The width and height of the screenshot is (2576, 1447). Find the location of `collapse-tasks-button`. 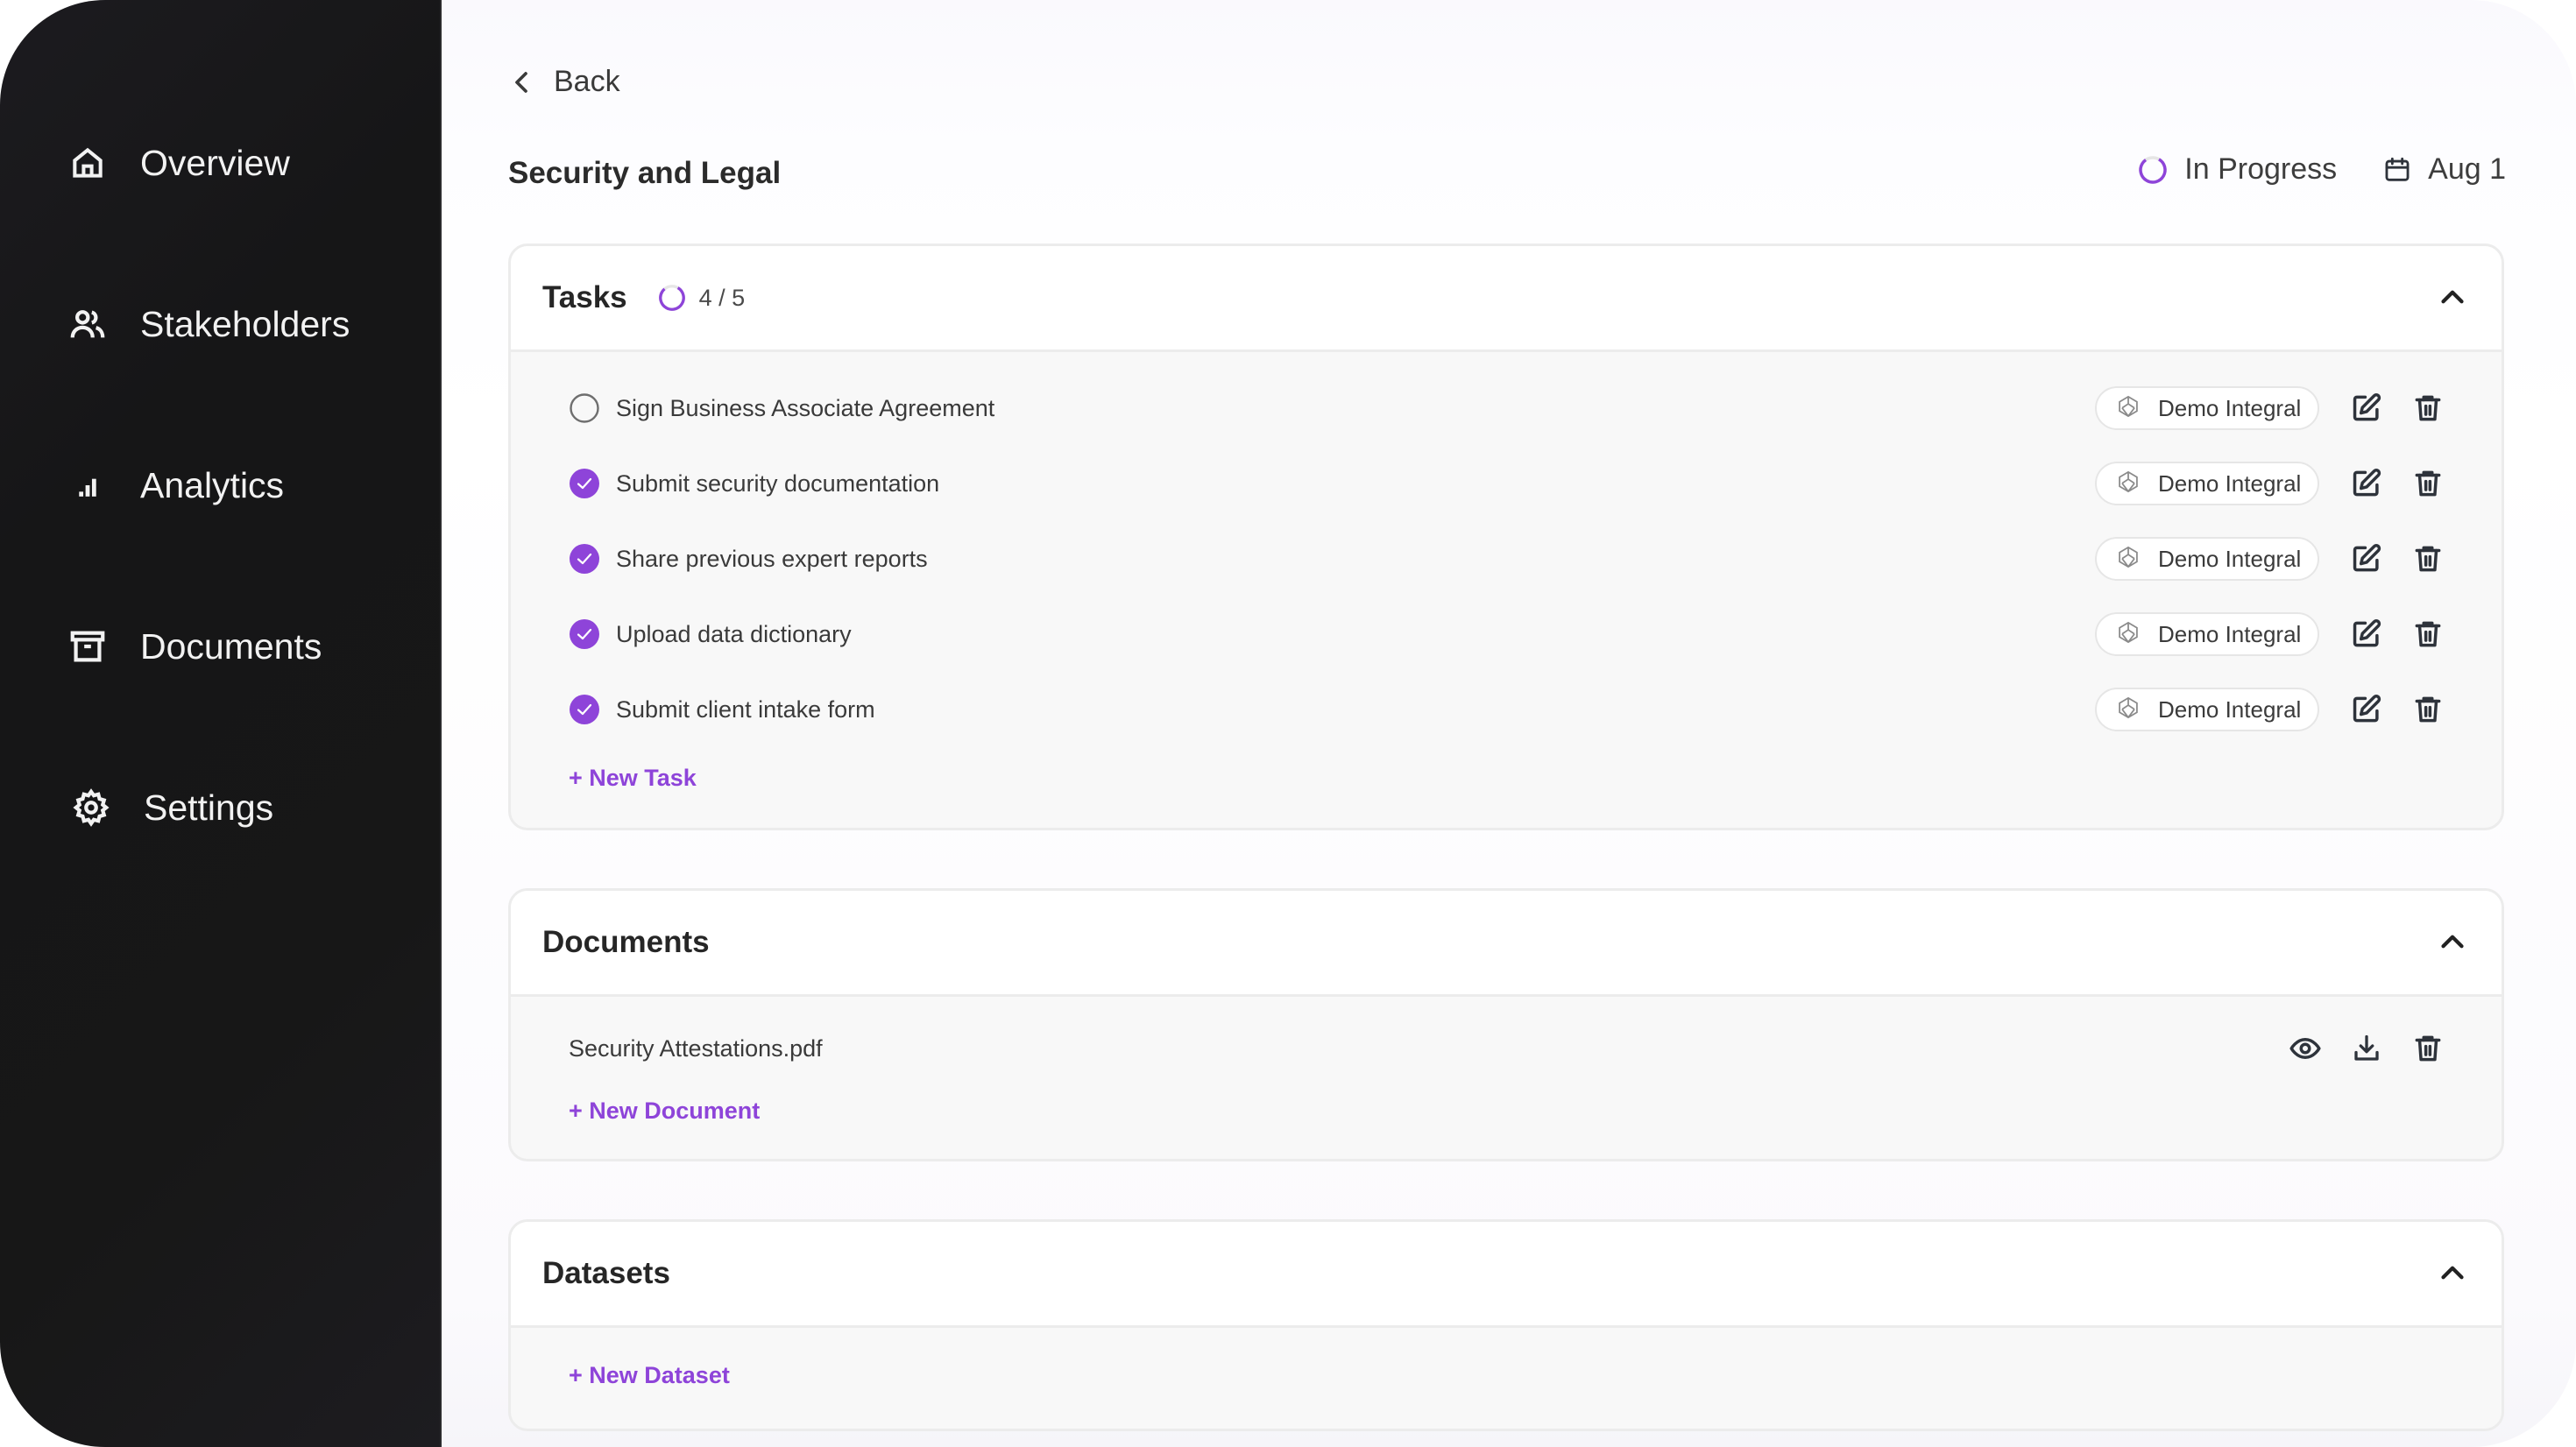

collapse-tasks-button is located at coordinates (2452, 297).